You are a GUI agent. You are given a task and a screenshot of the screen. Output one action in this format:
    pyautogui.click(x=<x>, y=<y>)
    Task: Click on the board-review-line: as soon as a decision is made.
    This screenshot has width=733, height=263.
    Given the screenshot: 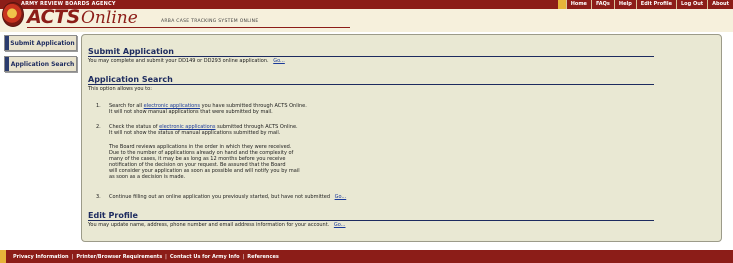 What is the action you would take?
    pyautogui.click(x=147, y=177)
    